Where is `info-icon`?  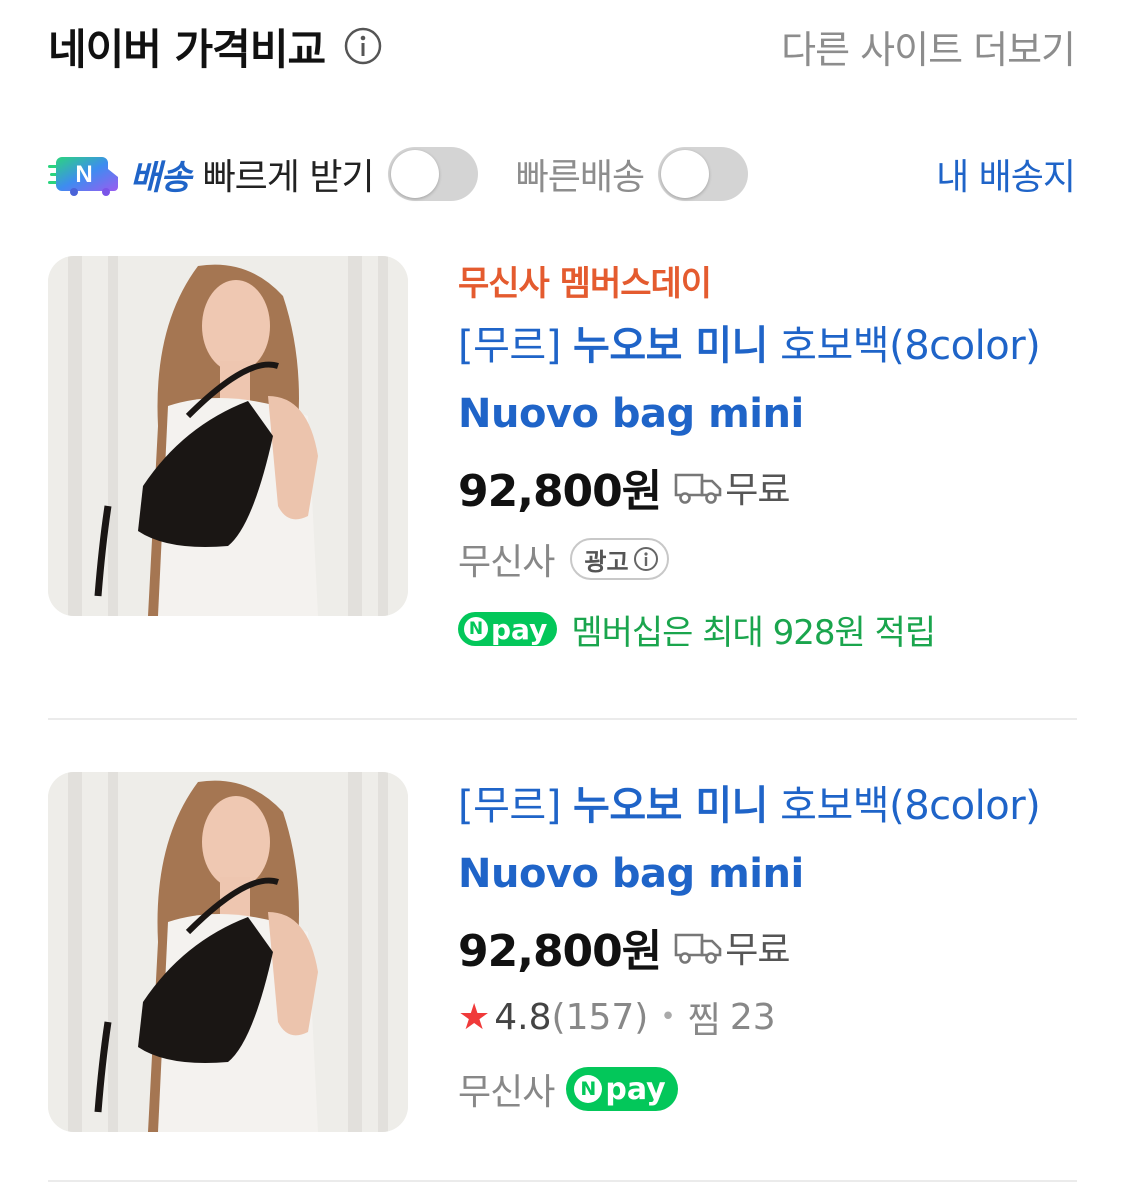 info-icon is located at coordinates (363, 46).